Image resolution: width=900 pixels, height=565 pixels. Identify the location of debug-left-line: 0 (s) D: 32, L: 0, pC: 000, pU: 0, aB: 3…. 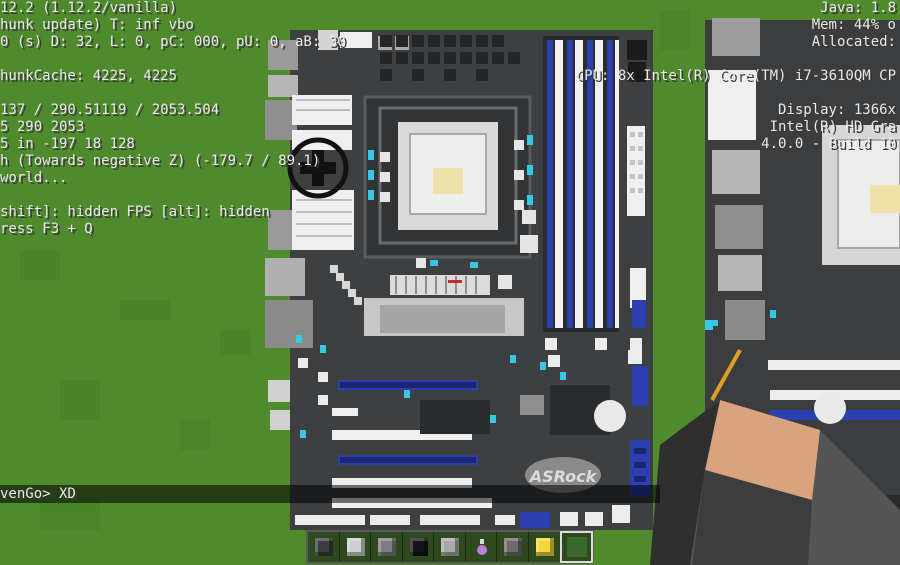
(173, 42).